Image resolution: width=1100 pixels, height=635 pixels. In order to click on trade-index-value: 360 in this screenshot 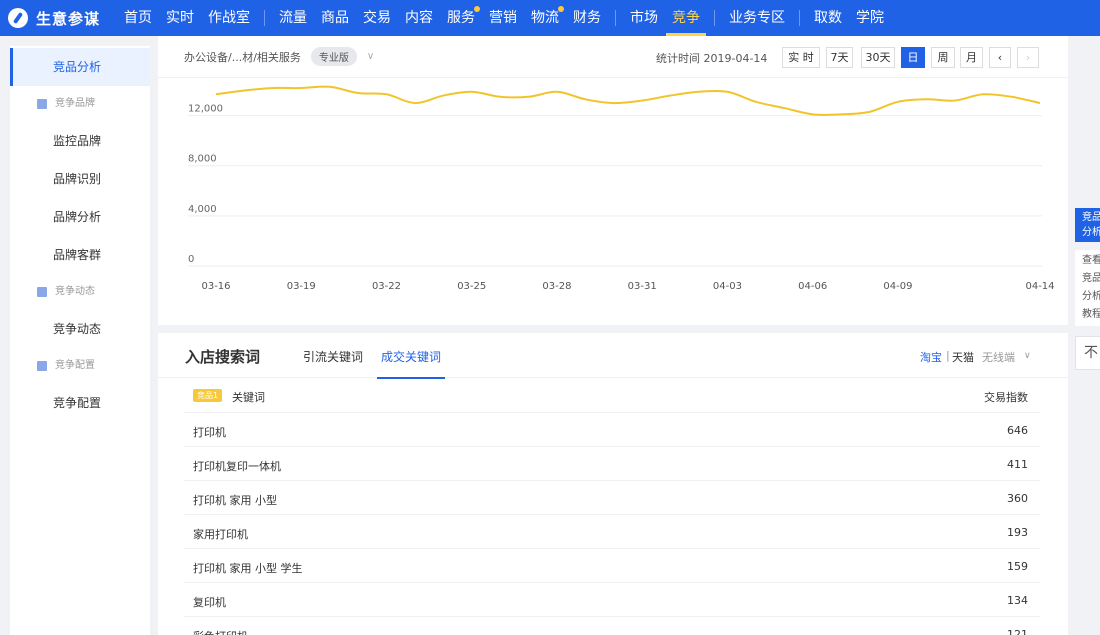, I will do `click(1017, 498)`.